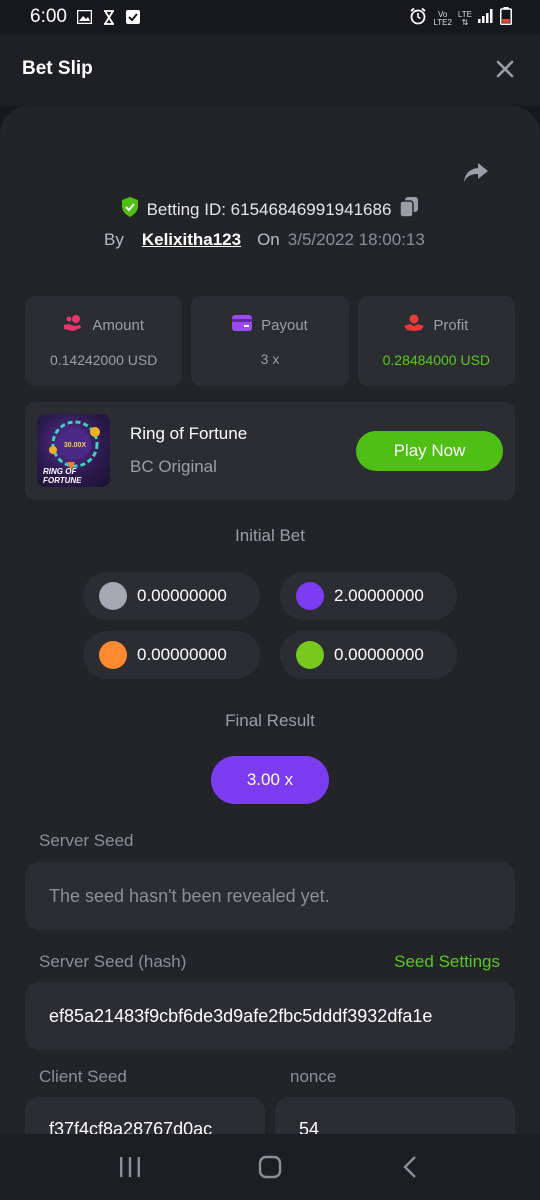  I want to click on nonce-field: 54, so click(395, 1115).